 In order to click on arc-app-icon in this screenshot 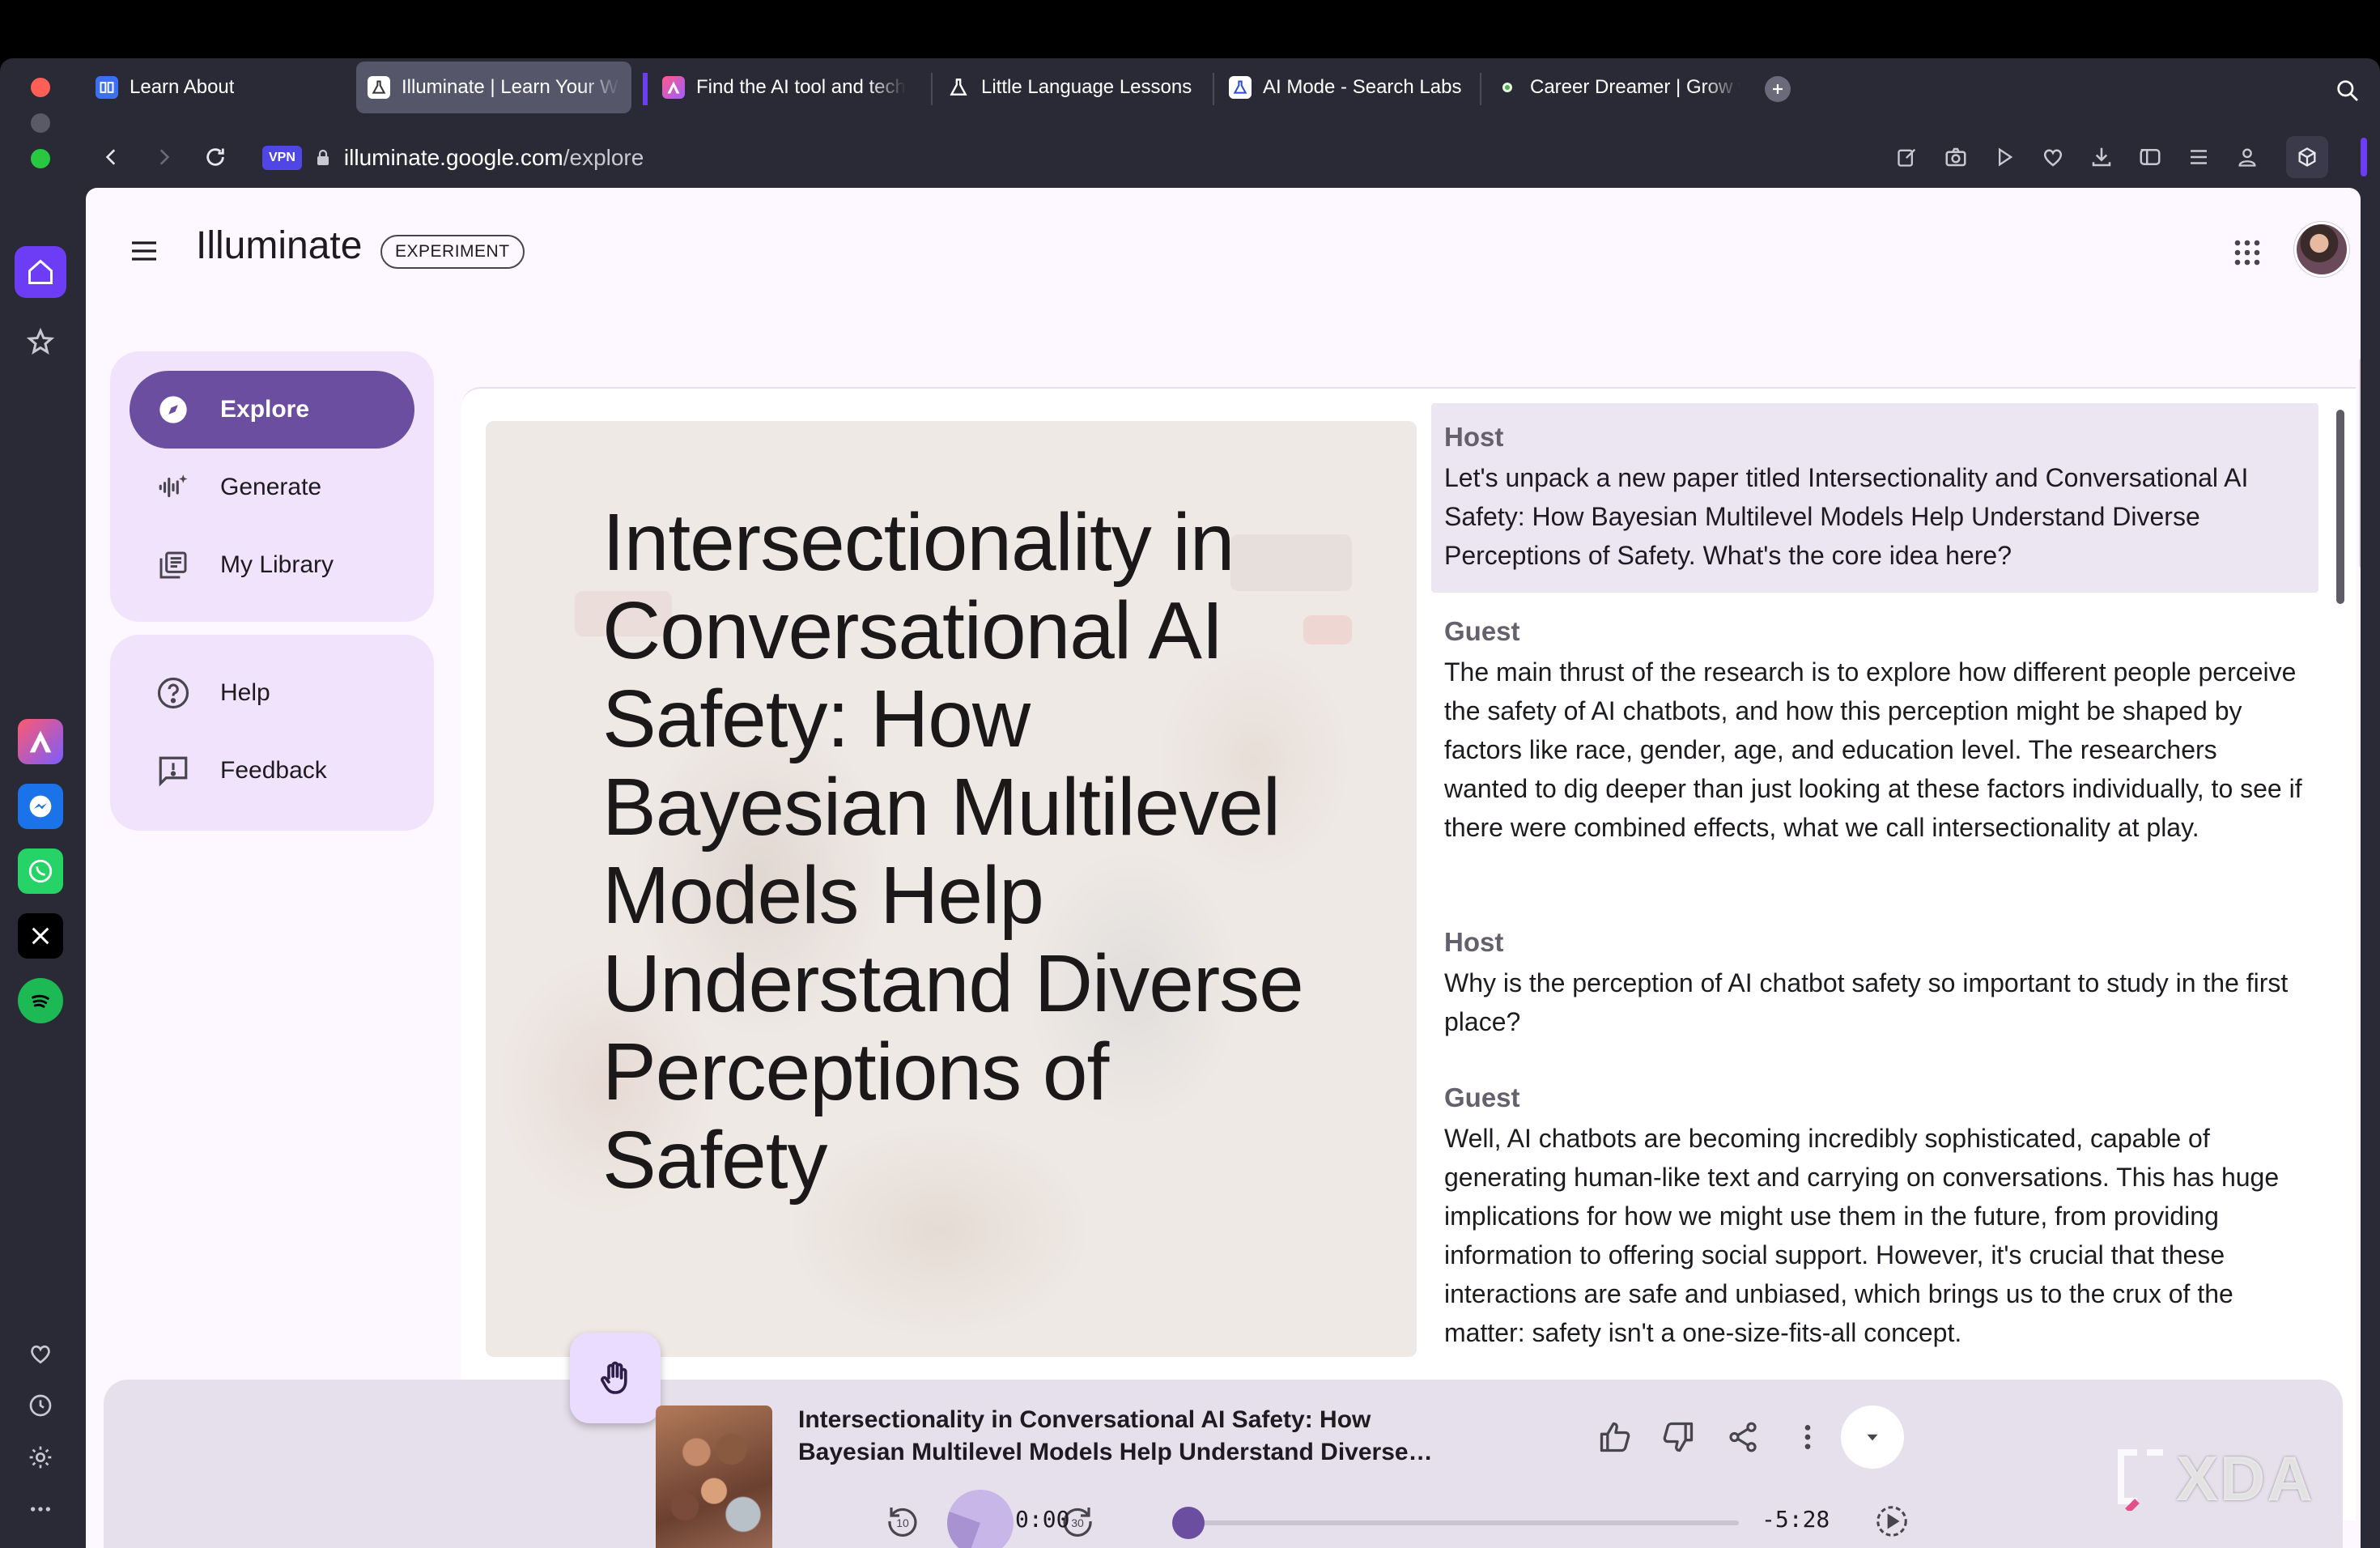, I will do `click(40, 741)`.